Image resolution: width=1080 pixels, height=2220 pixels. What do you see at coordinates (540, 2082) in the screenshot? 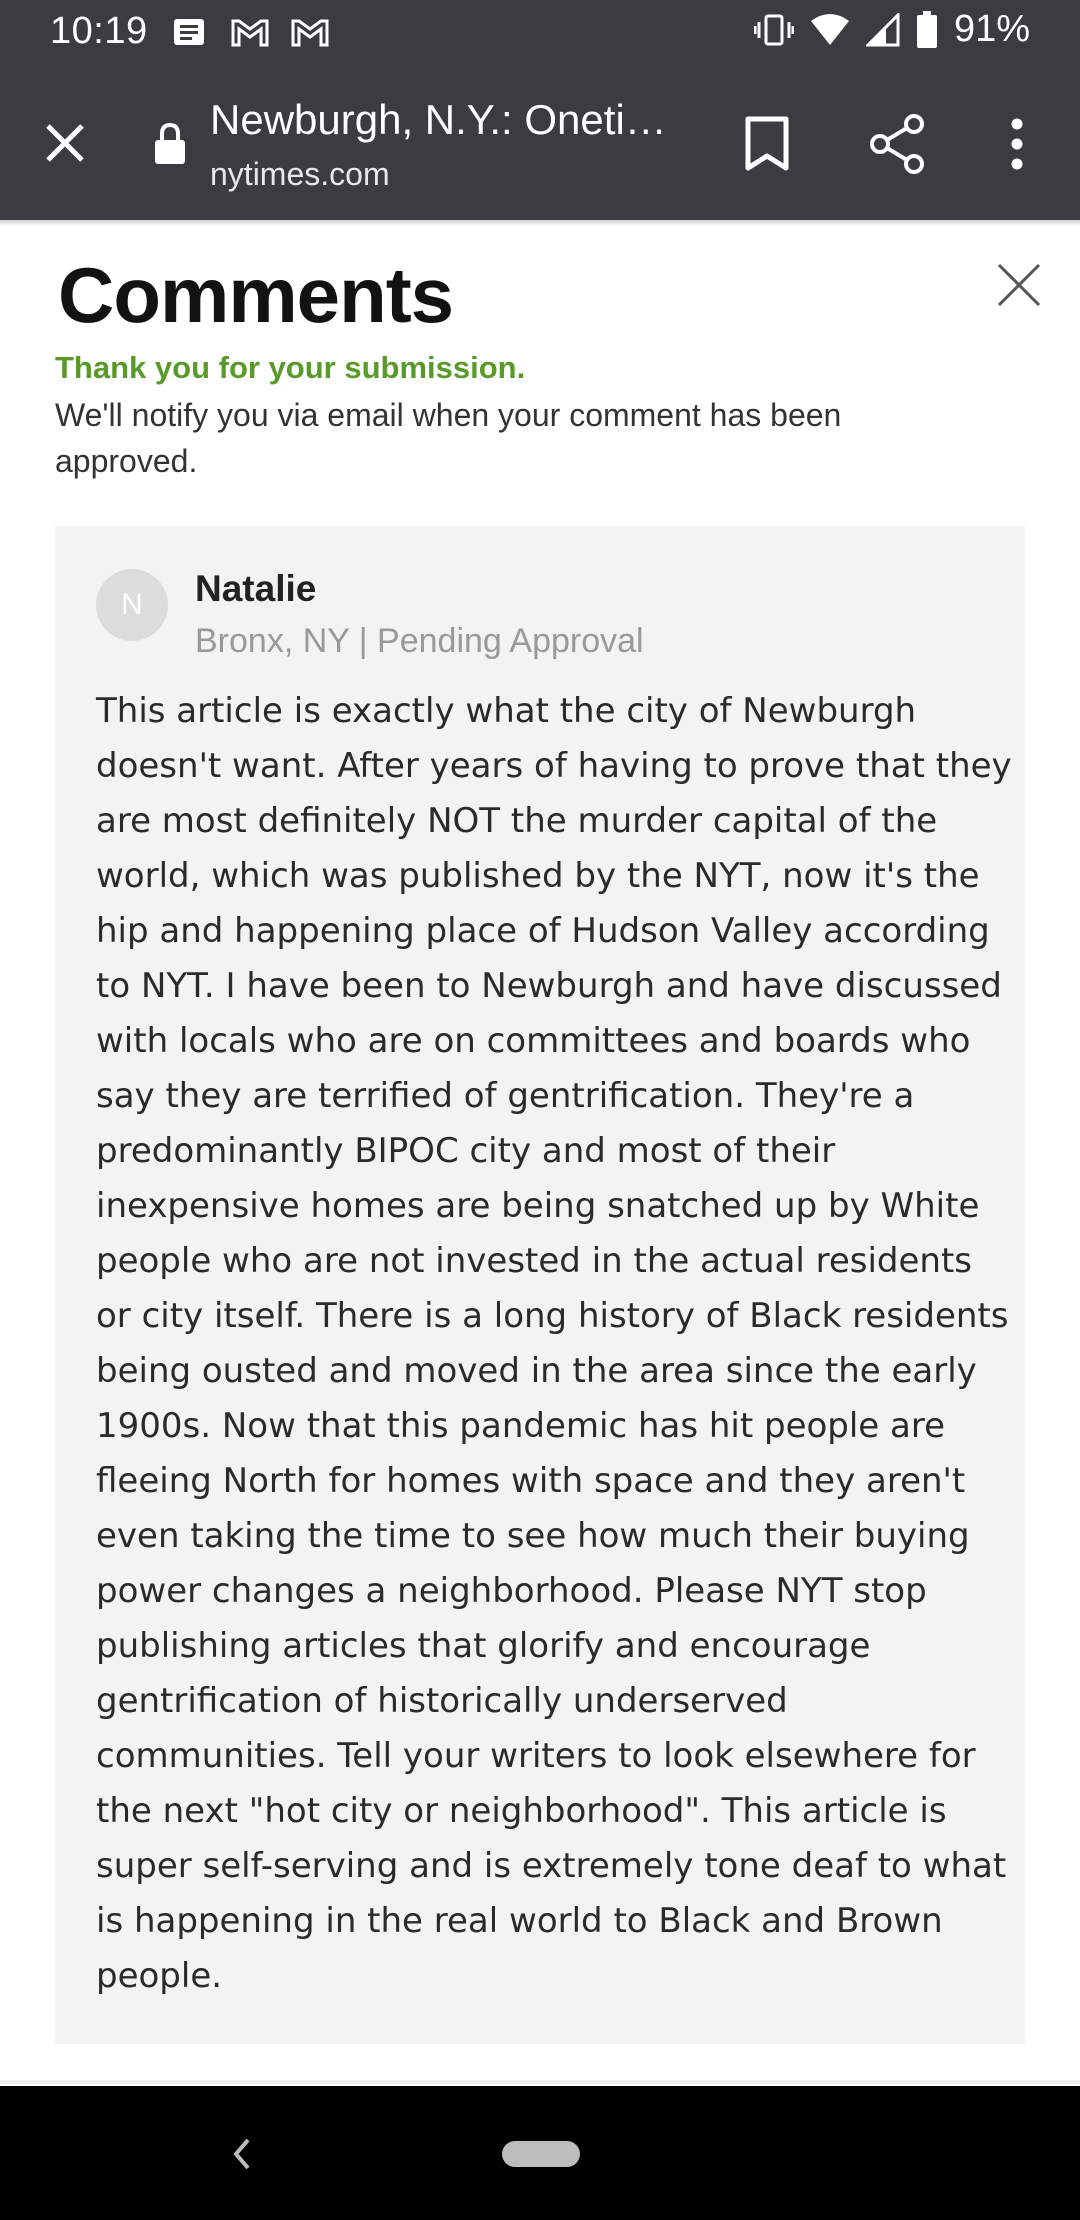
I see `divider` at bounding box center [540, 2082].